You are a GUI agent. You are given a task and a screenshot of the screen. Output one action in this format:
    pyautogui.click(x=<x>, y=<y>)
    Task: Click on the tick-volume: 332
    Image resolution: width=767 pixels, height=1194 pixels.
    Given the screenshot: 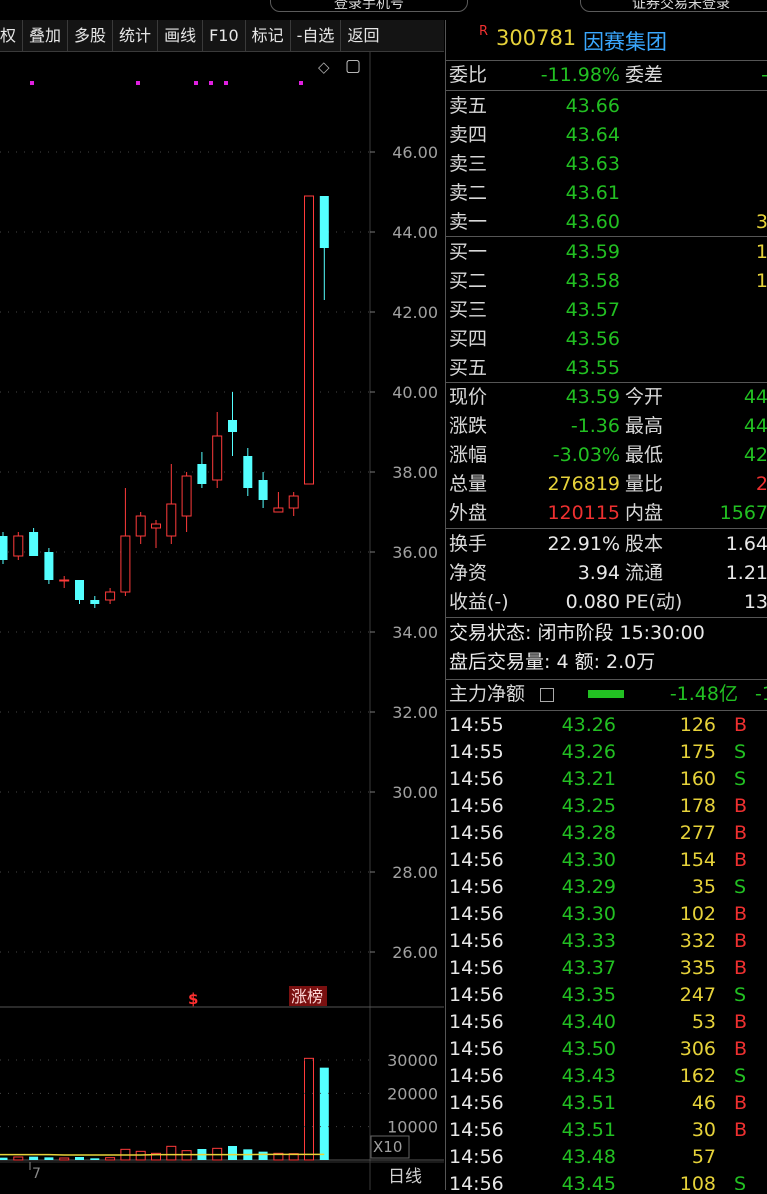 What is the action you would take?
    pyautogui.click(x=697, y=941)
    